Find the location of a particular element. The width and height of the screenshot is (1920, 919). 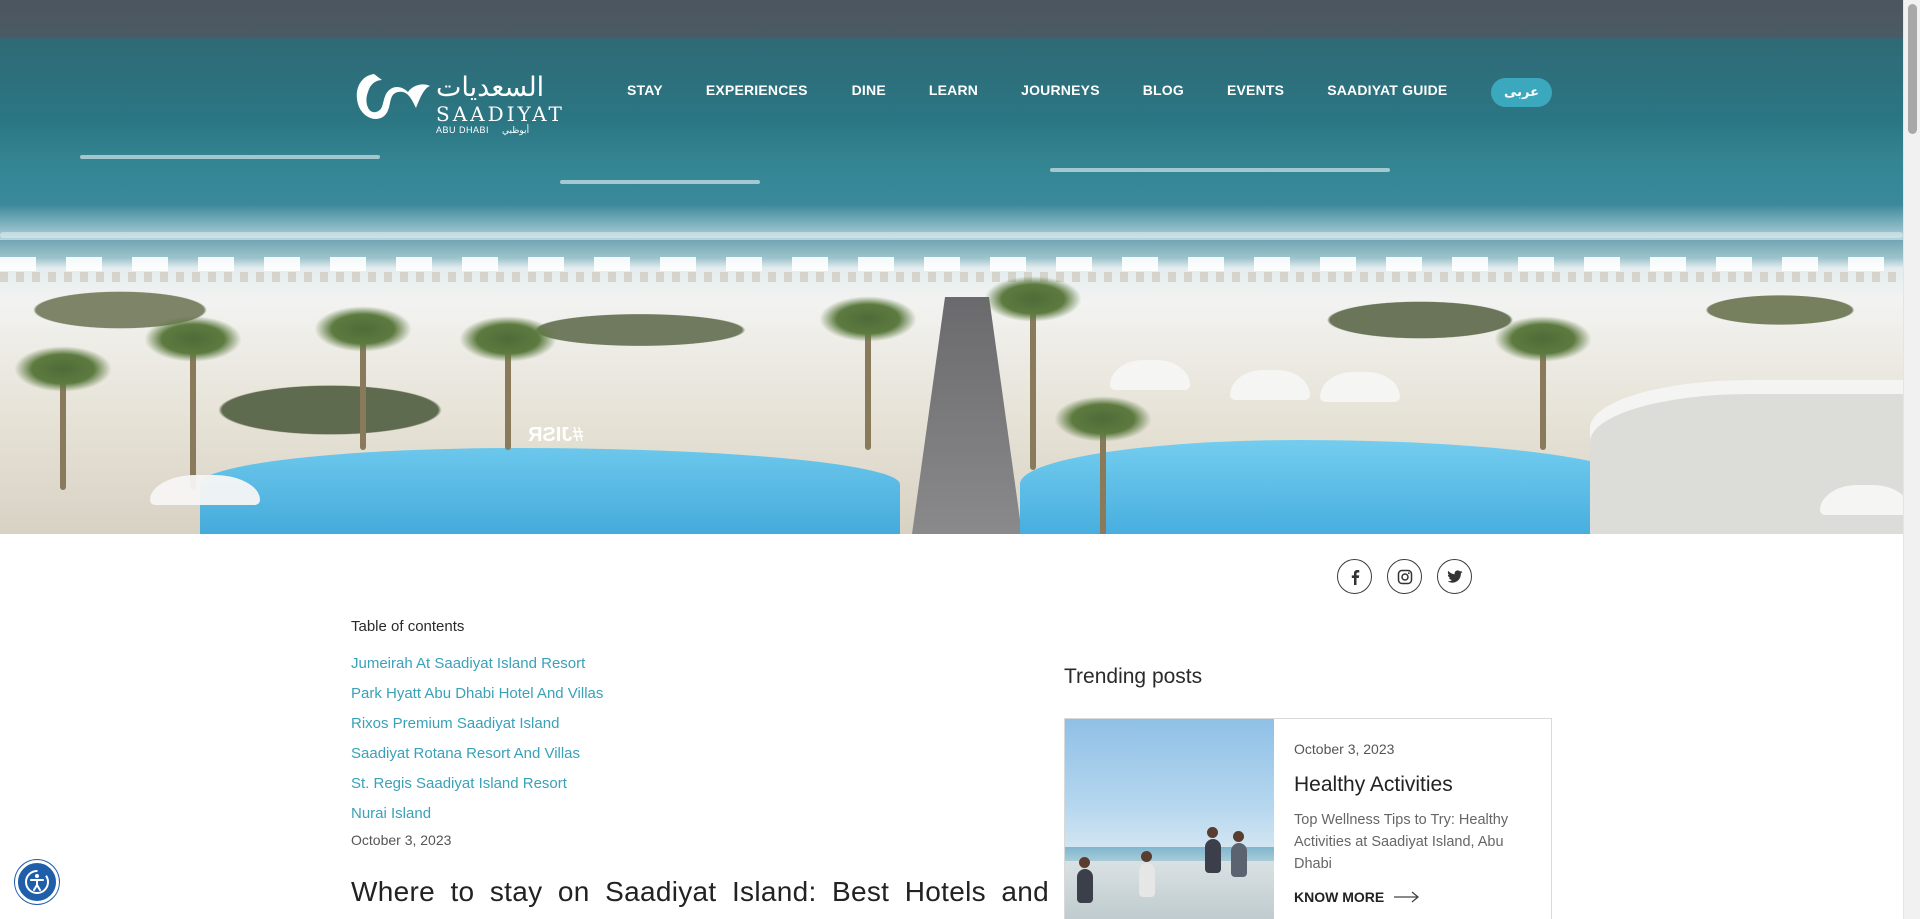

toc-item-rotana: Saadiyat Rotana Resort And Villas is located at coordinates (477, 760).